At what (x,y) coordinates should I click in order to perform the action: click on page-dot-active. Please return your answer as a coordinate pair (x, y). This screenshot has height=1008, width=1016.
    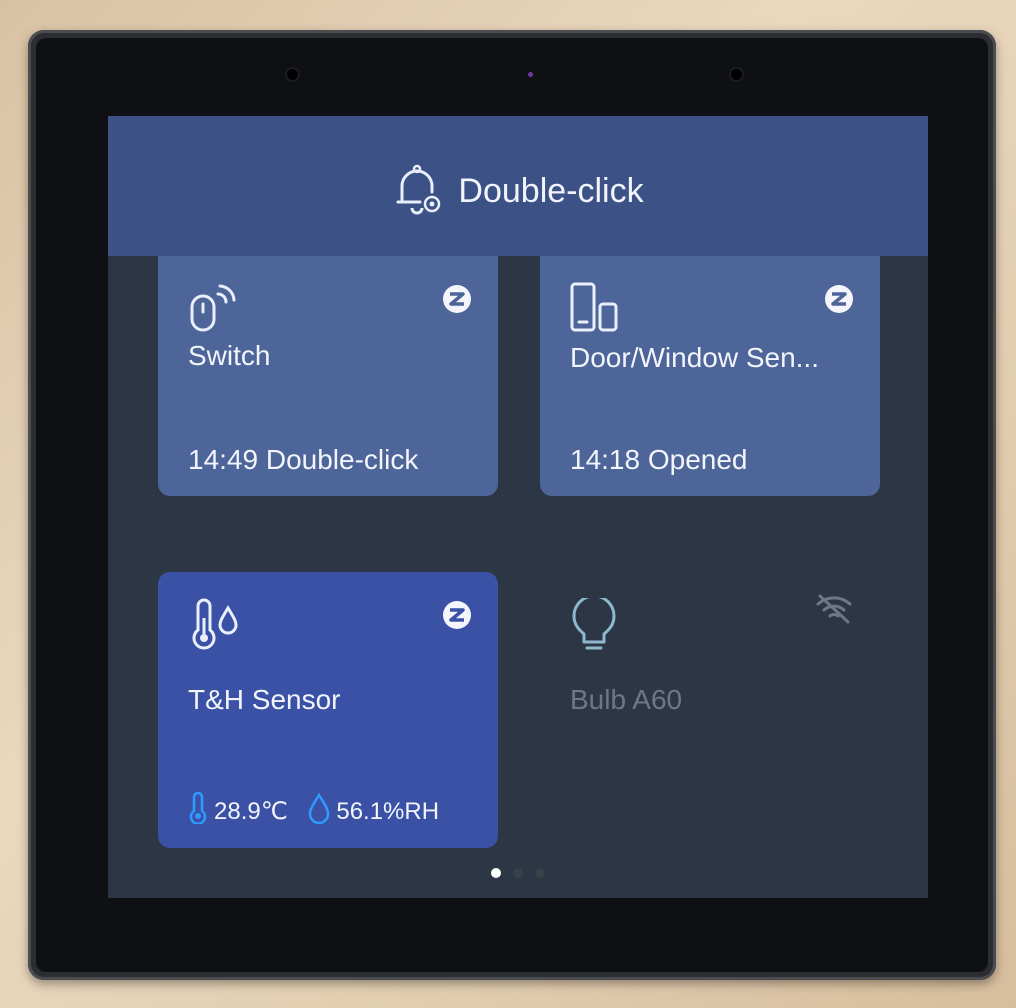
    Looking at the image, I should click on (496, 873).